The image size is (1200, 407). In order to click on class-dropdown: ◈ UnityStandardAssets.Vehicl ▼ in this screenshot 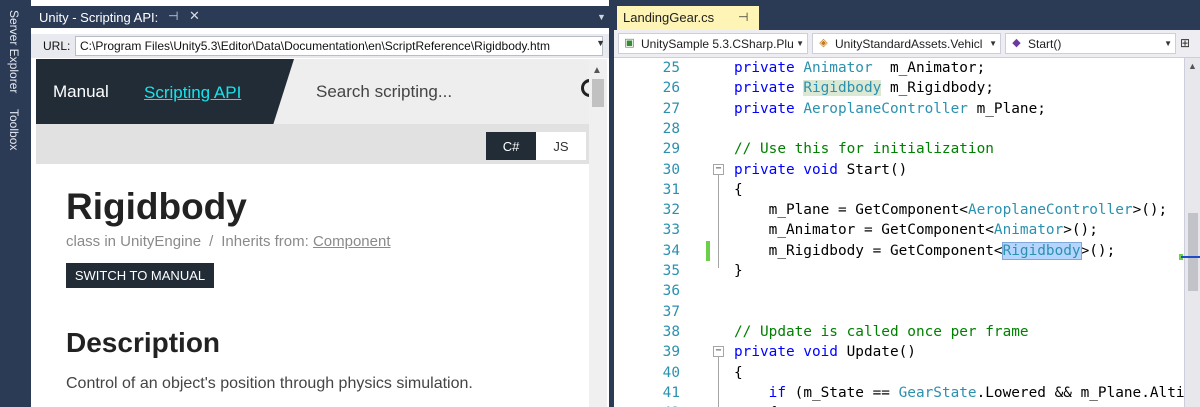, I will do `click(906, 43)`.